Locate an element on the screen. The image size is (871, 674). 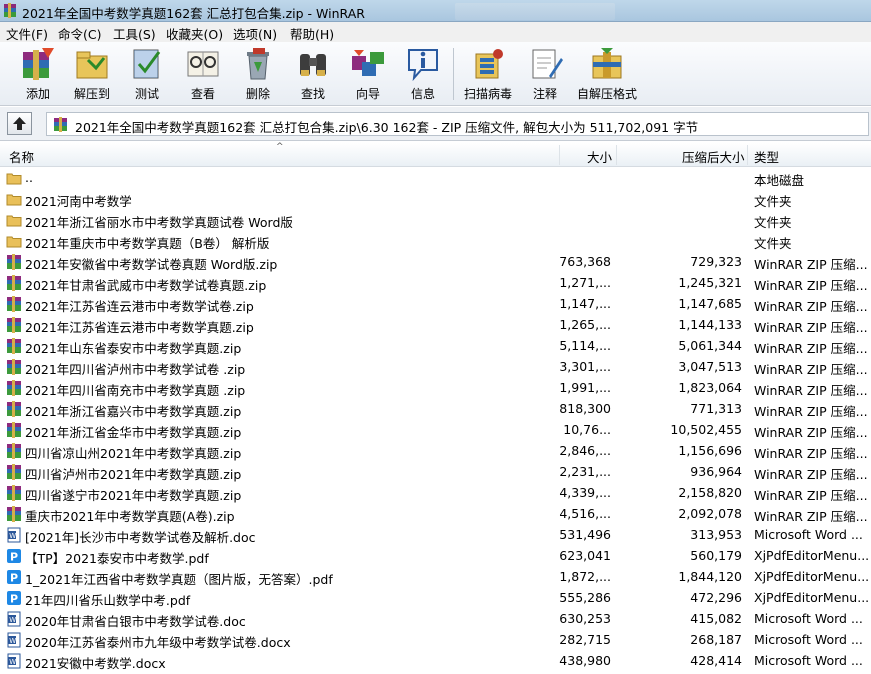
wizard-button: 向导 is located at coordinates (368, 74).